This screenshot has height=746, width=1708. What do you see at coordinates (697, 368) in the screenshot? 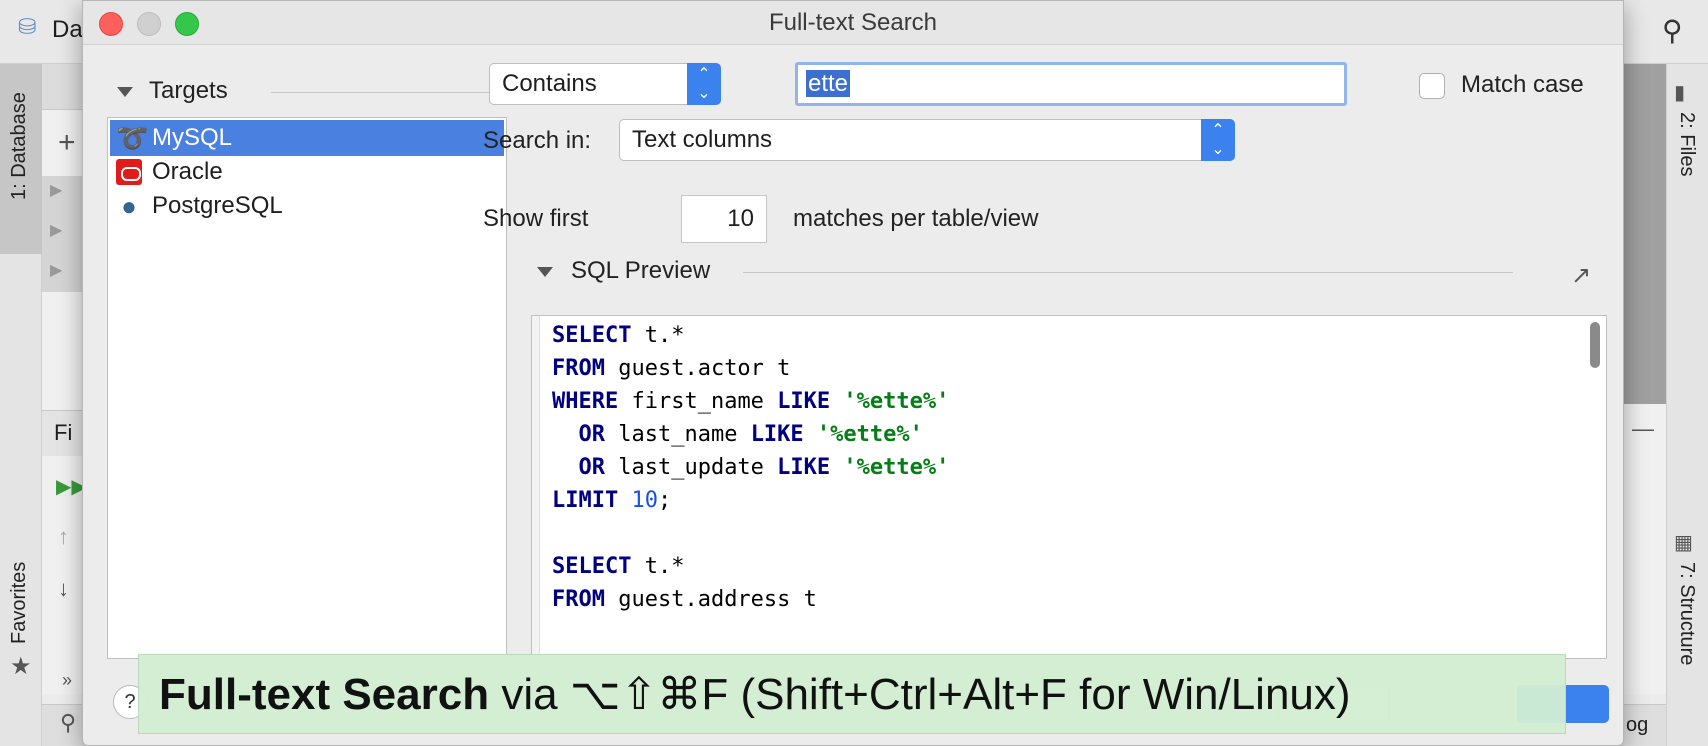
I see `sql-text: guest.actor t` at bounding box center [697, 368].